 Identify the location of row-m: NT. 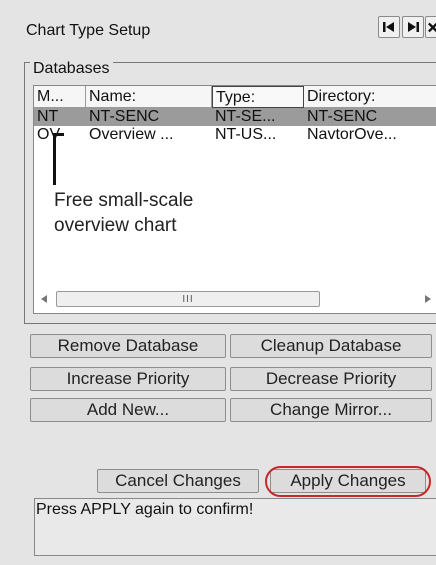
(48, 116).